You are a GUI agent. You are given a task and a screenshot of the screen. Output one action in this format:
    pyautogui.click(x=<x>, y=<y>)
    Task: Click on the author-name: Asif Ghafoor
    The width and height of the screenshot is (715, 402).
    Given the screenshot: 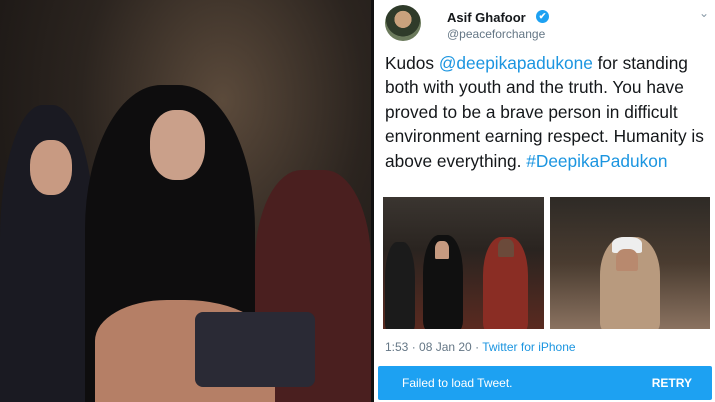 What is the action you would take?
    pyautogui.click(x=486, y=17)
    